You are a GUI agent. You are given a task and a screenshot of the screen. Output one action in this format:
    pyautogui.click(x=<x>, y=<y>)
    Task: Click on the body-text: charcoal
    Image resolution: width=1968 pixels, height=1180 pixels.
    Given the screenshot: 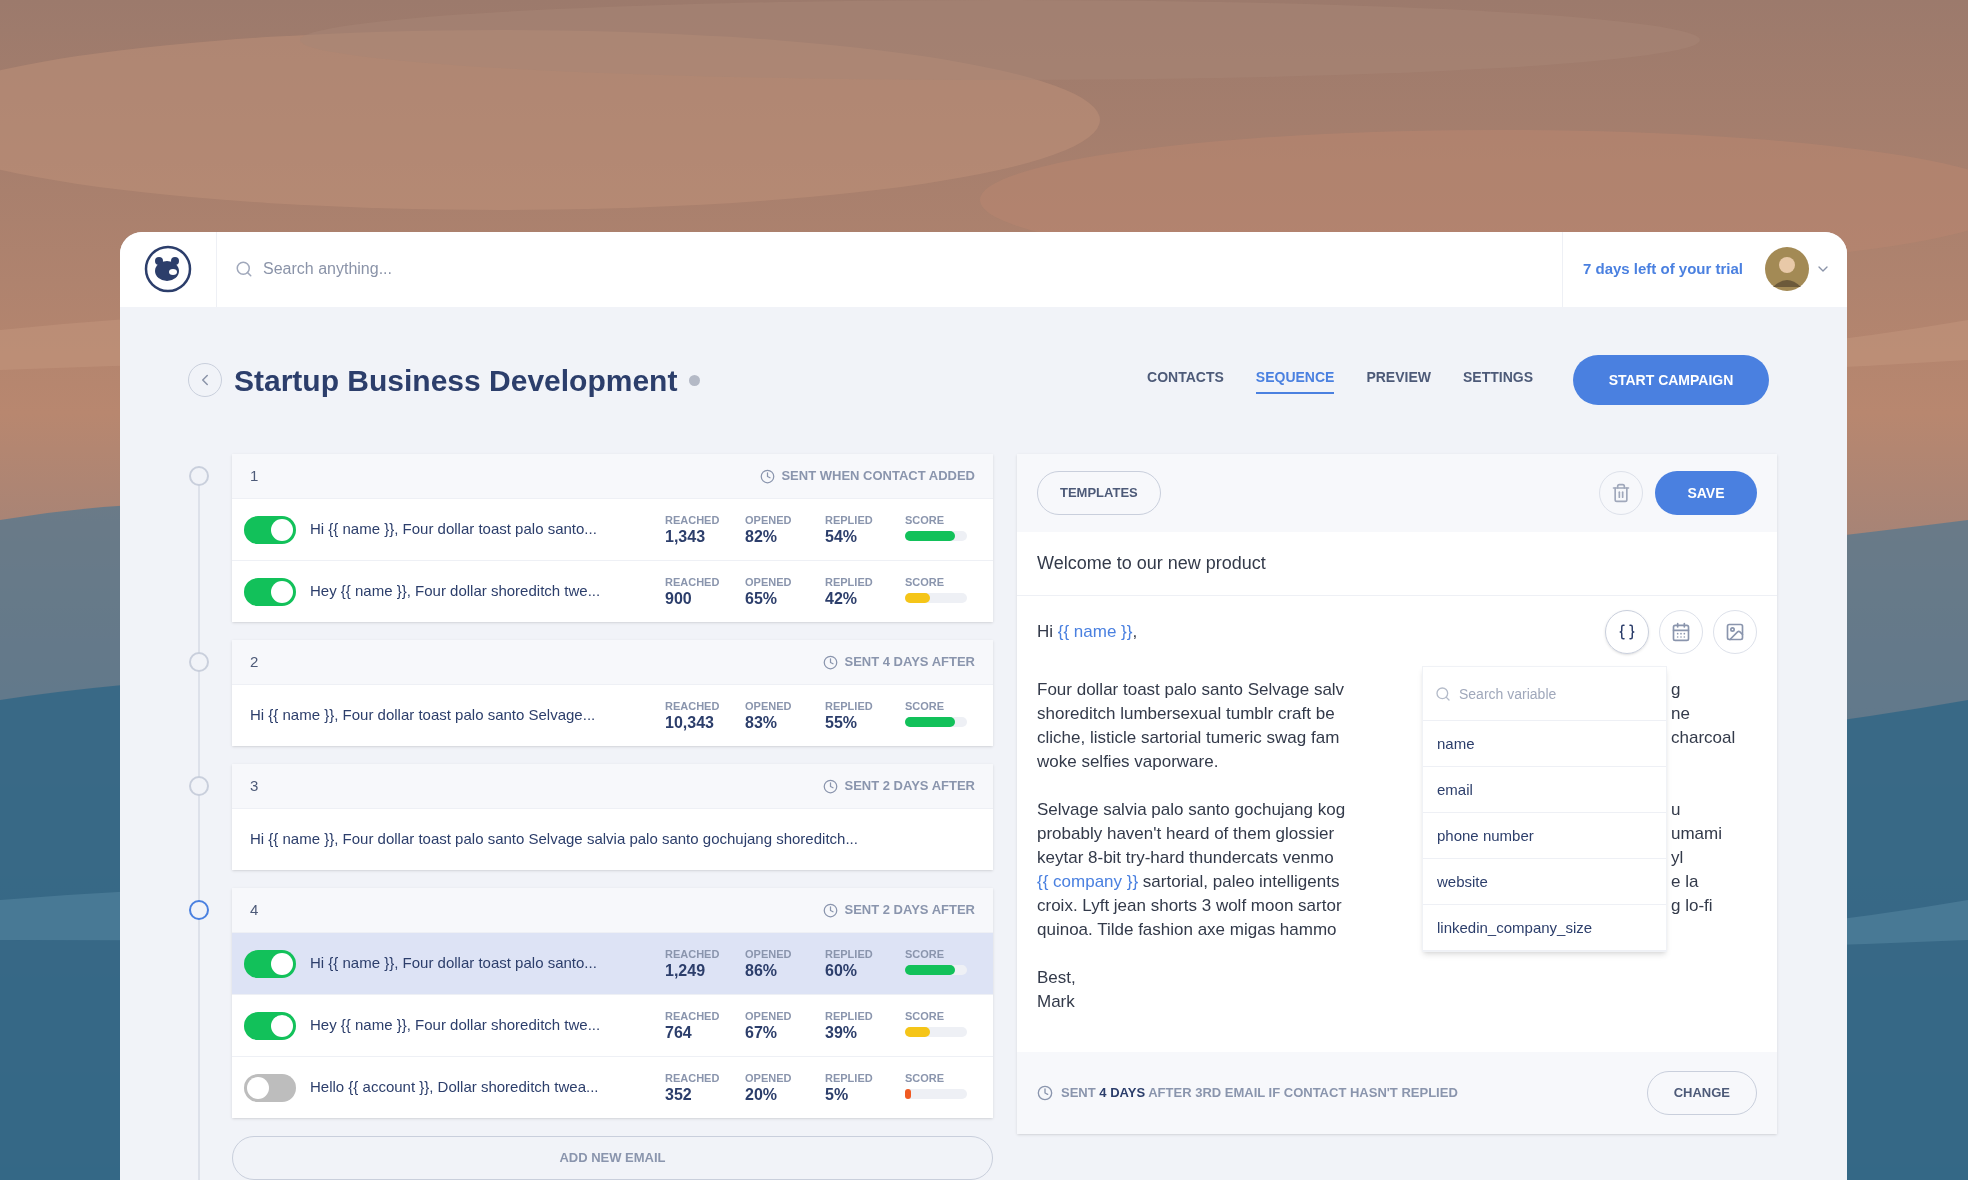 What is the action you would take?
    pyautogui.click(x=1703, y=738)
    